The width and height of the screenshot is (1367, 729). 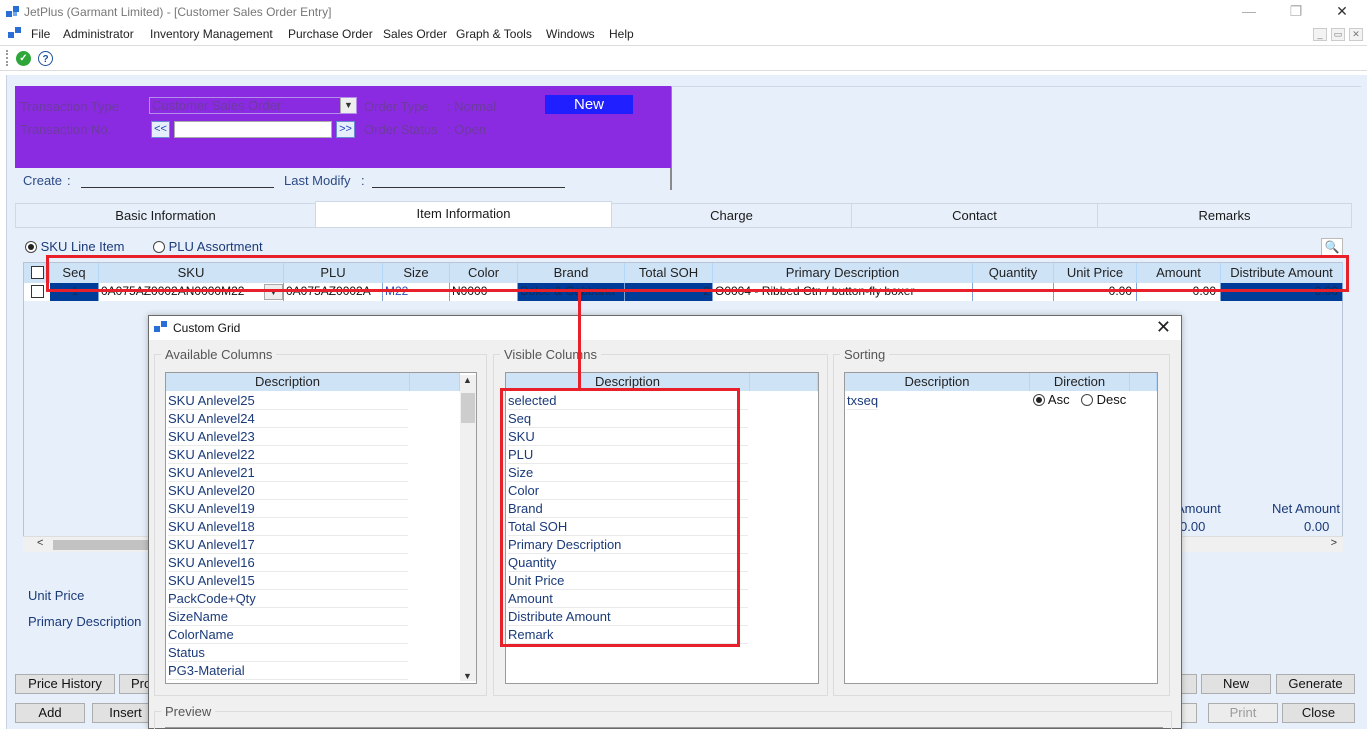 What do you see at coordinates (1193, 526) in the screenshot?
I see `amount-total-value: 0.00` at bounding box center [1193, 526].